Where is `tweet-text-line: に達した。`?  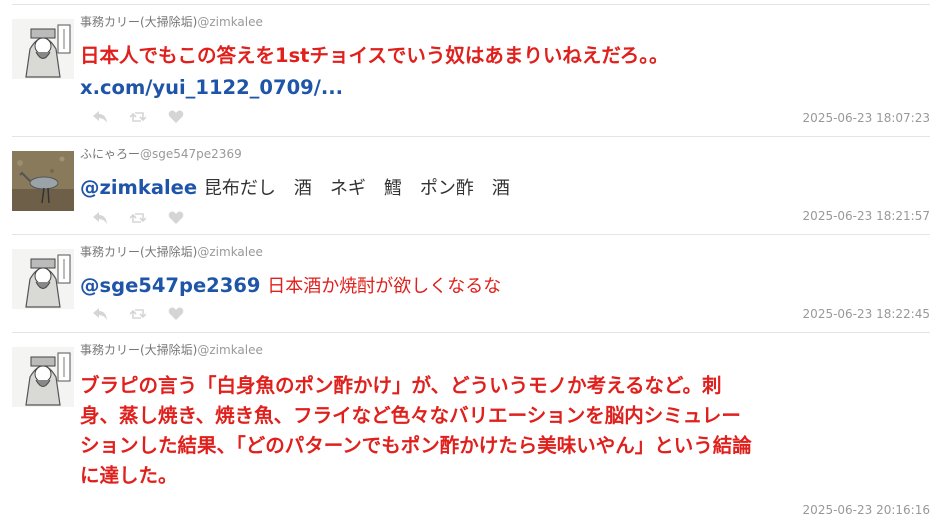
tweet-text-line: に達した。 is located at coordinates (129, 475).